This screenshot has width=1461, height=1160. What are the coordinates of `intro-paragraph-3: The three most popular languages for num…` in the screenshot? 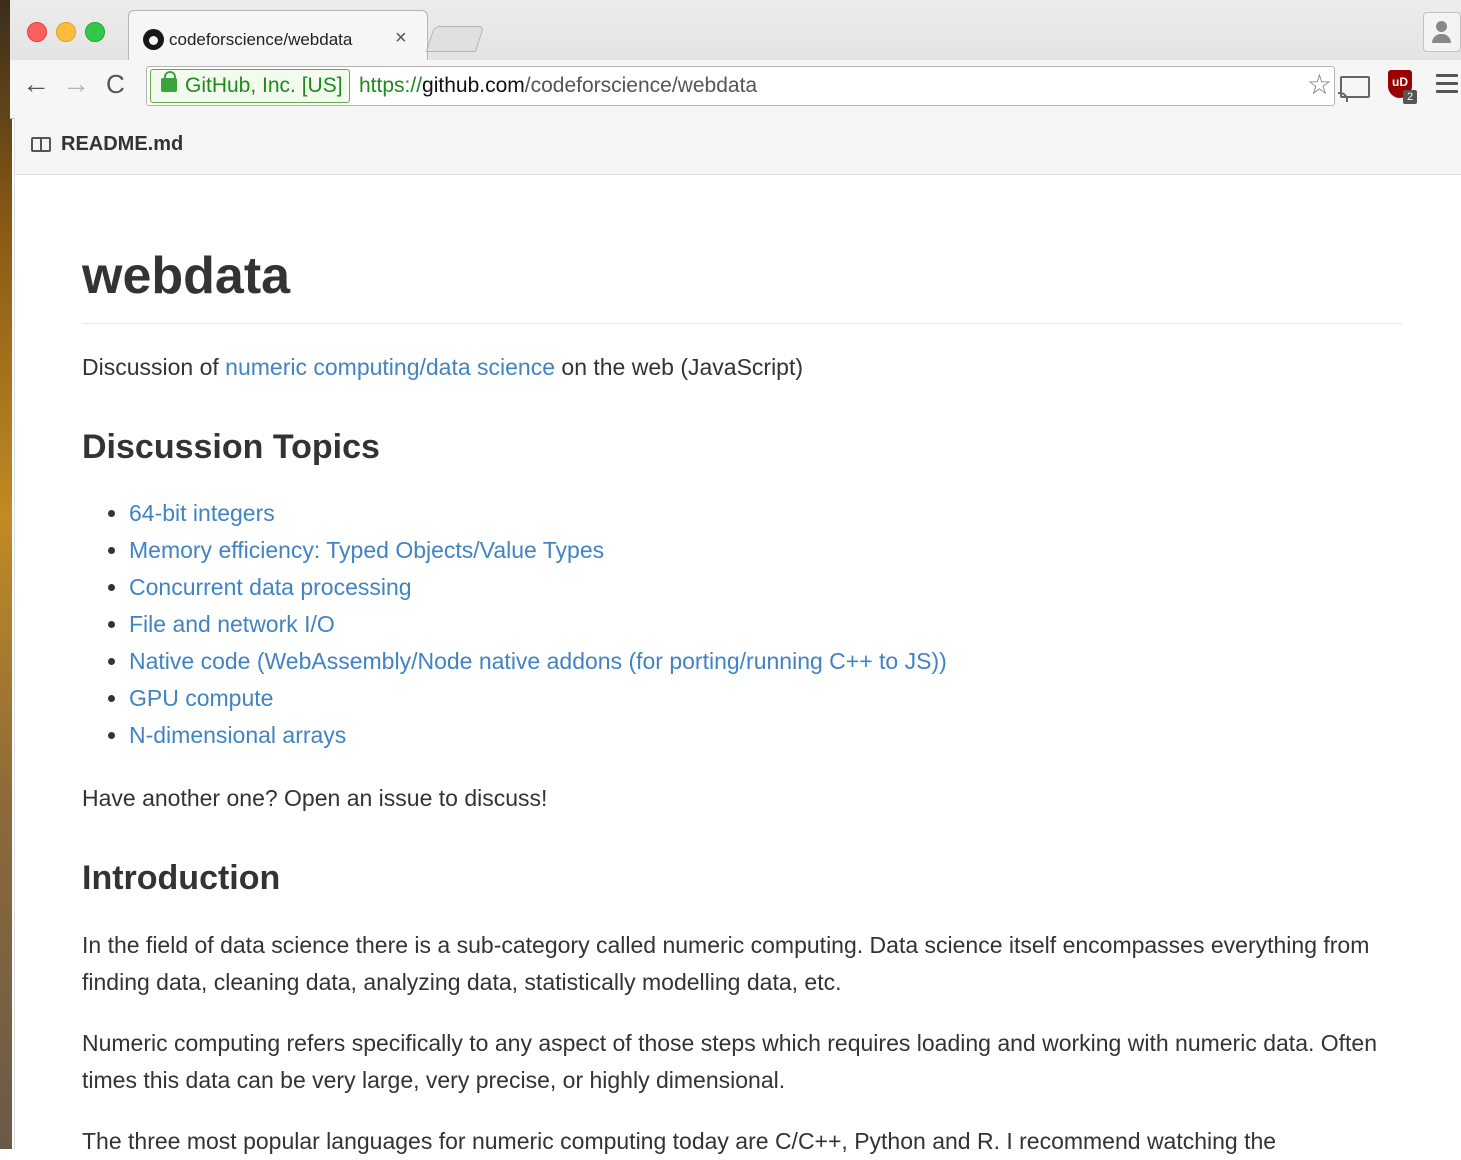 It's located at (679, 1141).